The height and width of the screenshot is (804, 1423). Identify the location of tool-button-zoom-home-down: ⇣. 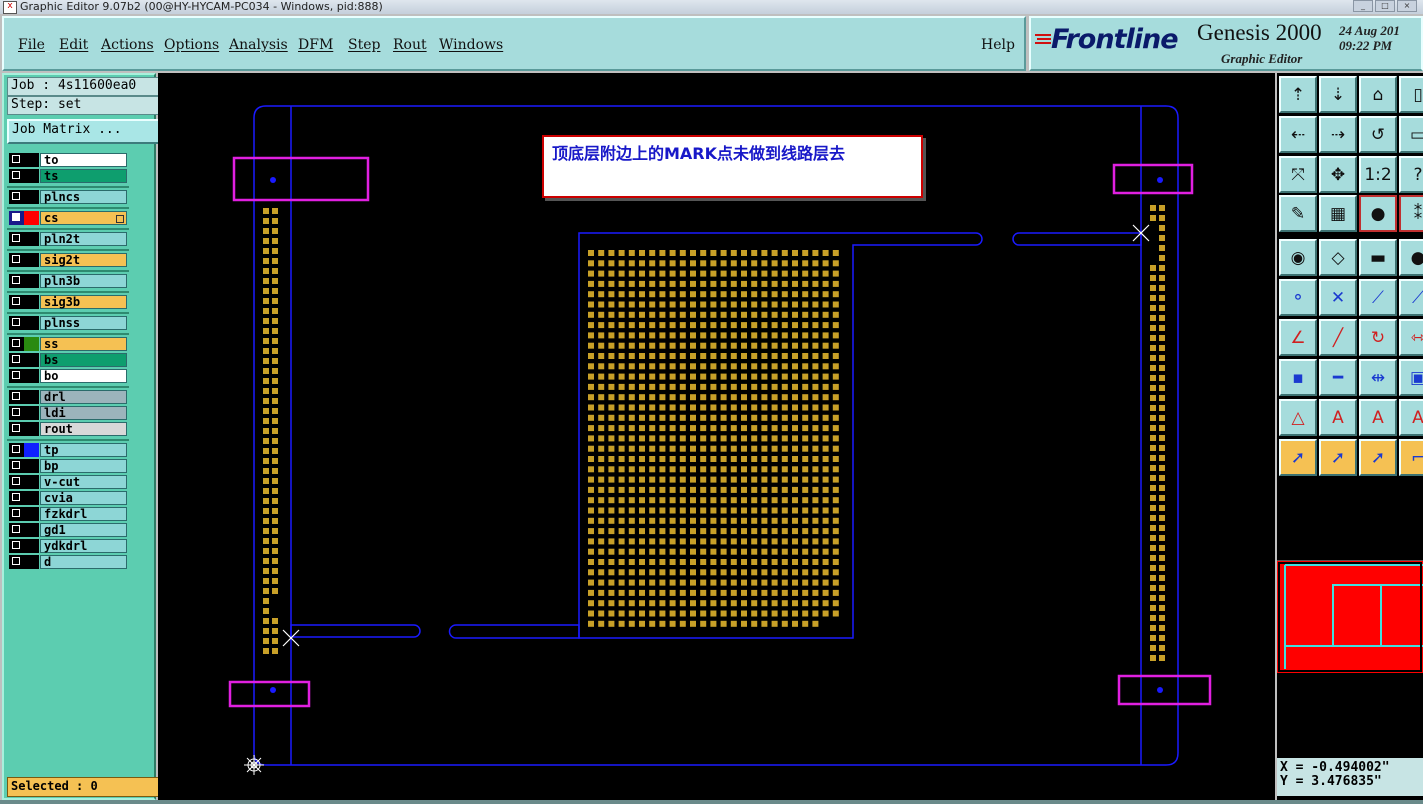
(1338, 94).